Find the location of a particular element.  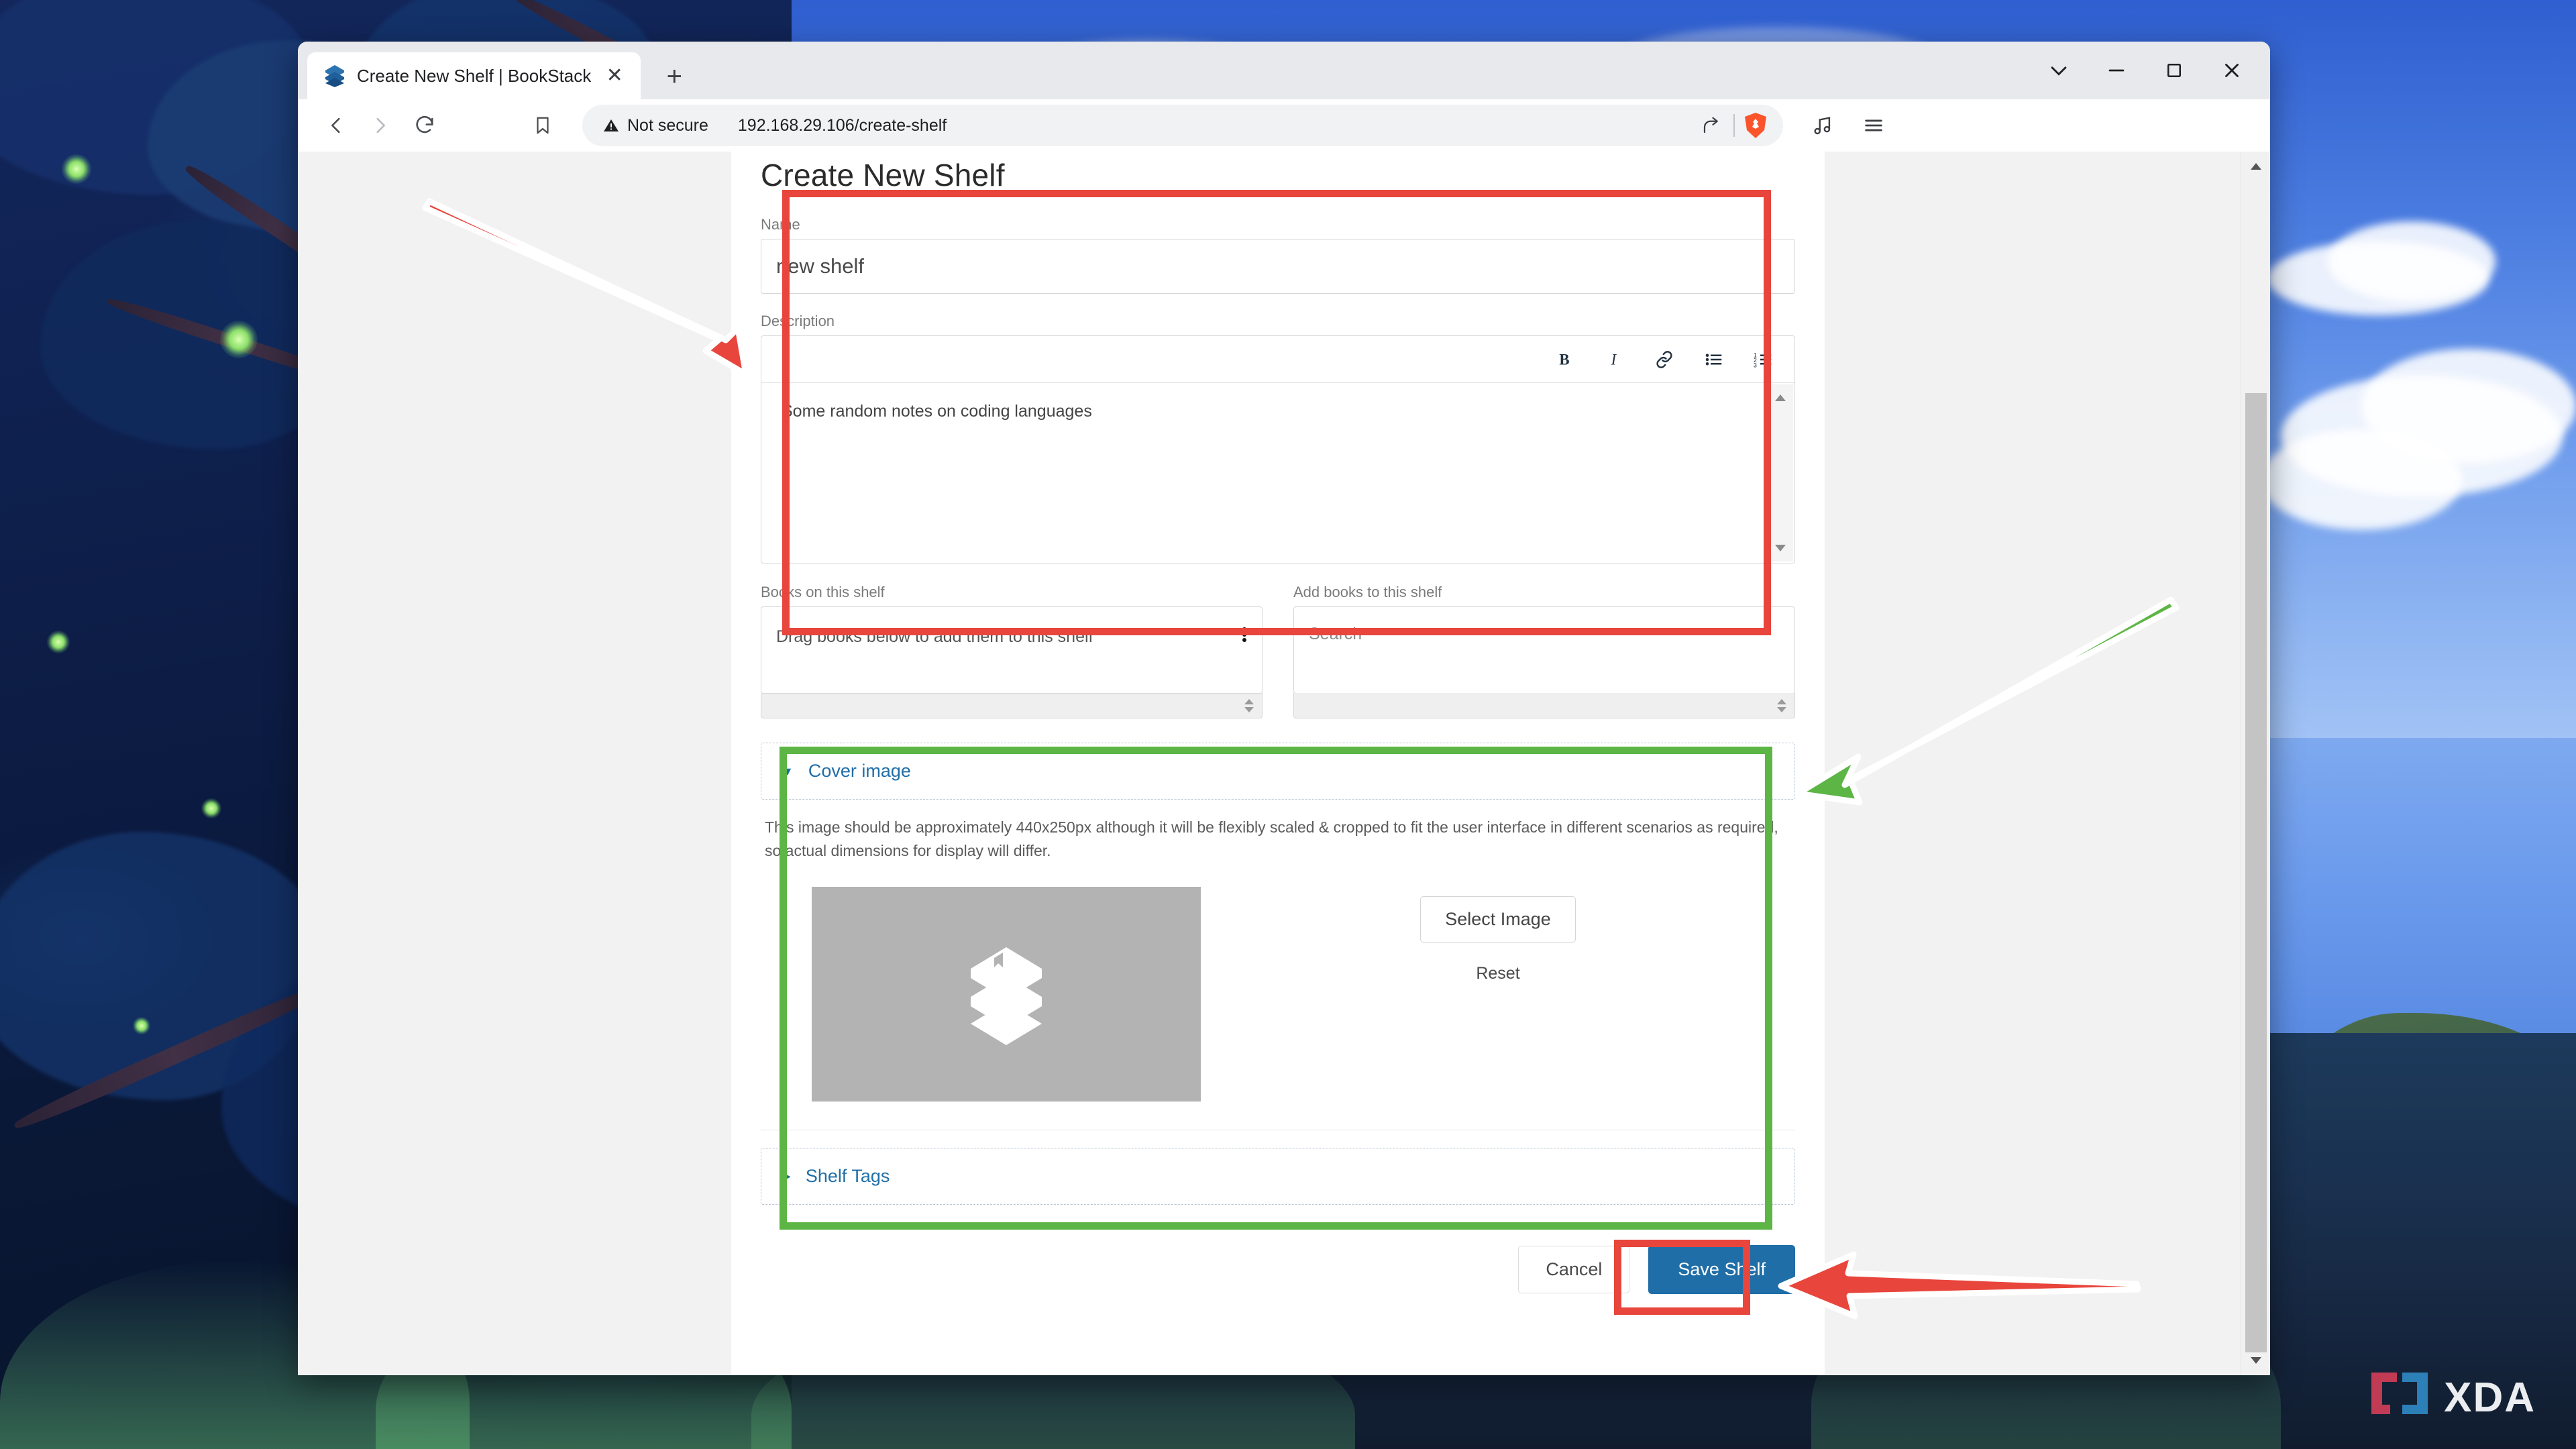

tab-search-chevron-icon is located at coordinates (2059, 70).